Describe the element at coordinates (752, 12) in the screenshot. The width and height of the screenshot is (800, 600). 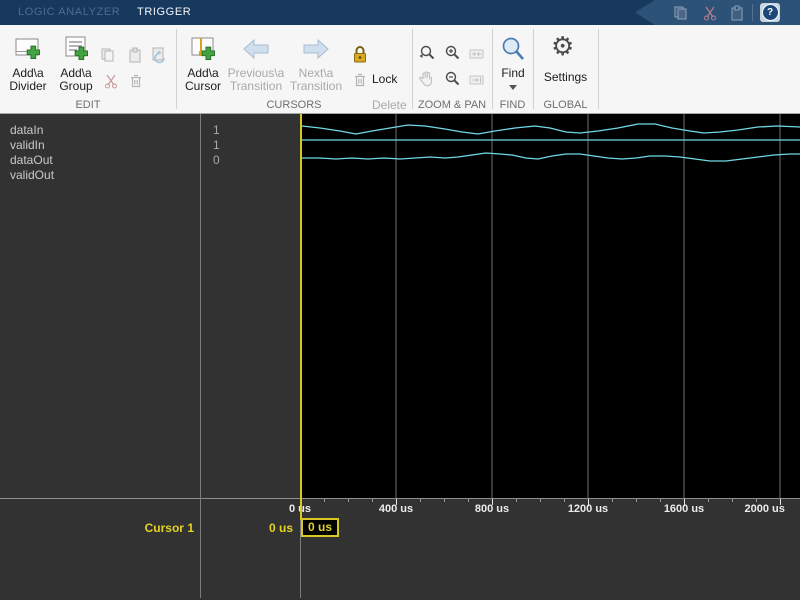
I see `qat-separator` at that location.